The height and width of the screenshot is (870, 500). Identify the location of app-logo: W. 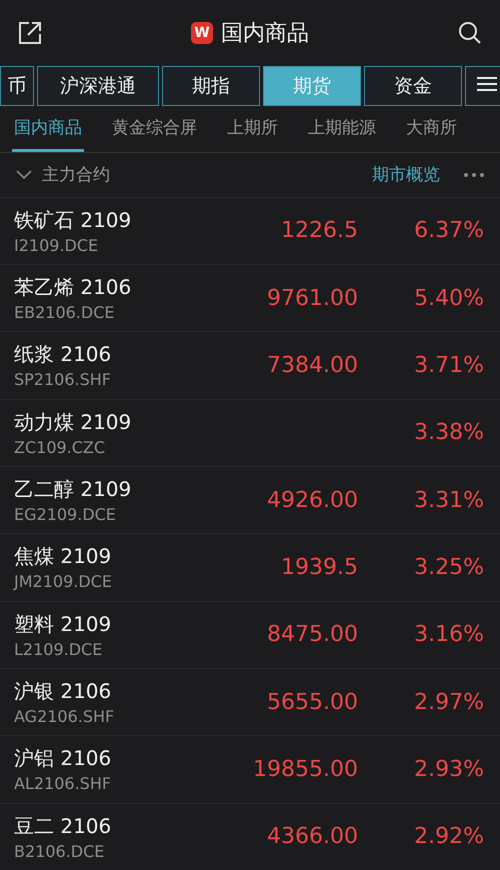
(202, 33).